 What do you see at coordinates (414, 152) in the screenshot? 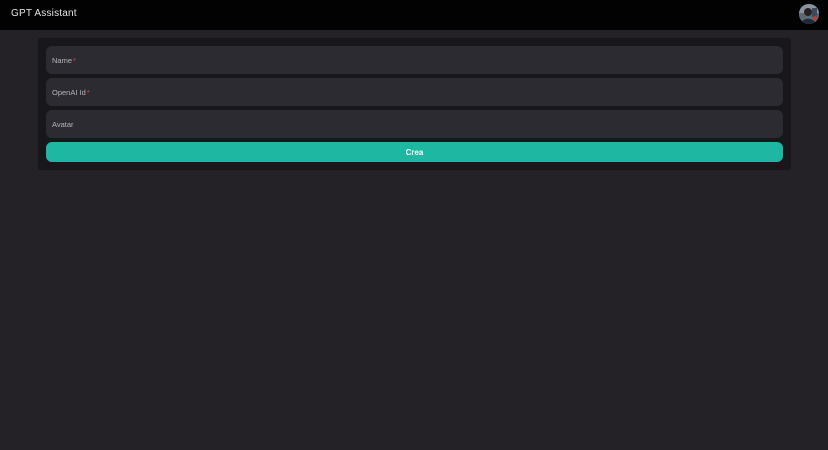
I see `create-button: Crea` at bounding box center [414, 152].